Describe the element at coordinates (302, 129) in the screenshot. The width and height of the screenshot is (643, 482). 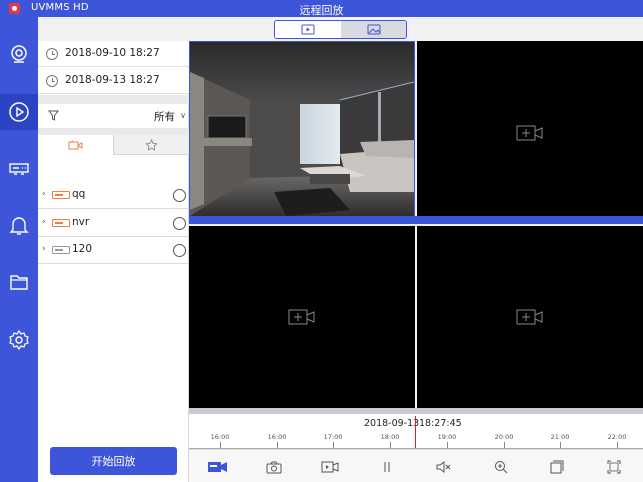
I see `room-camera-feed` at that location.